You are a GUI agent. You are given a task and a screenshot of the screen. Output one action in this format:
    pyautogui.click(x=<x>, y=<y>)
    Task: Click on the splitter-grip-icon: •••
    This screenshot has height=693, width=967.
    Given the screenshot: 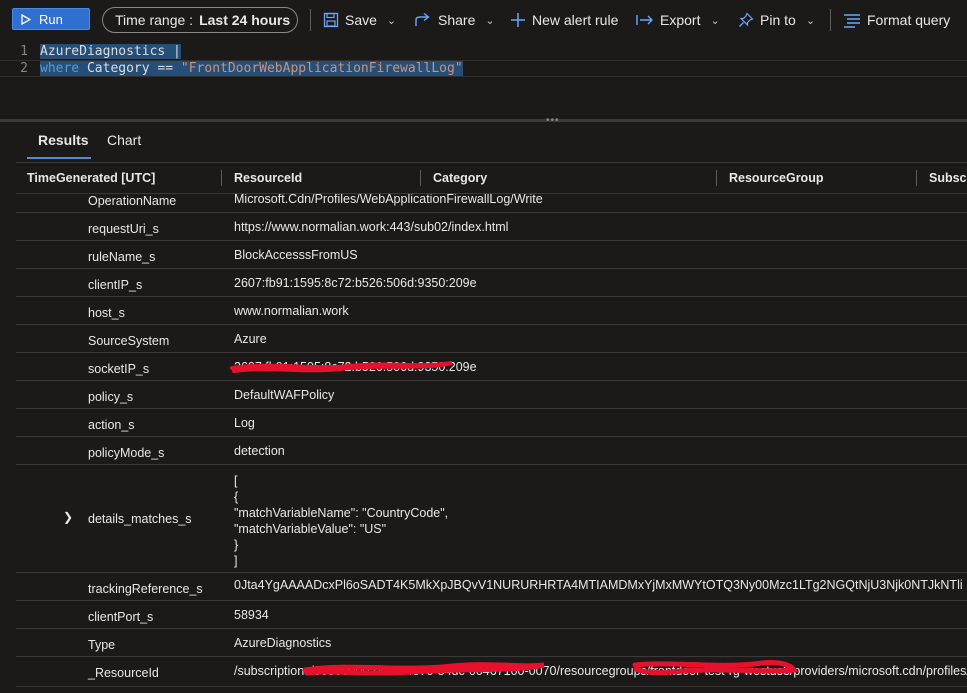 What is the action you would take?
    pyautogui.click(x=553, y=121)
    